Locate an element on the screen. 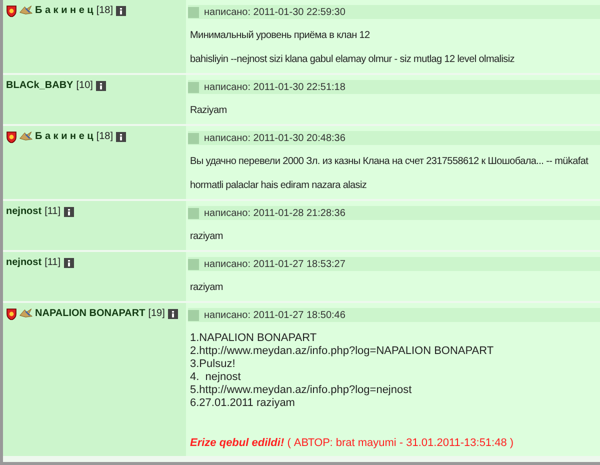 The image size is (600, 465). post-timestamp: написано: 2011-01-27 18:50:46 is located at coordinates (275, 315).